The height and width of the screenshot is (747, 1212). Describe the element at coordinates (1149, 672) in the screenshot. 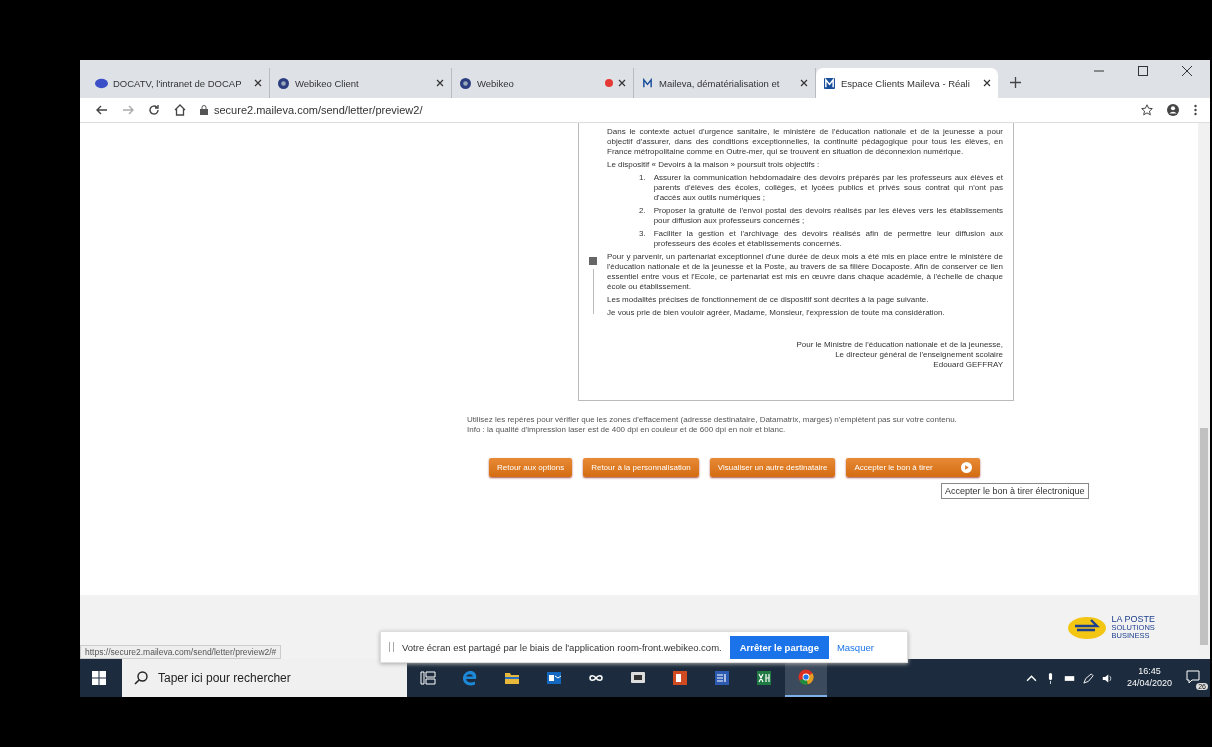

I see `time-text: 16:45` at that location.